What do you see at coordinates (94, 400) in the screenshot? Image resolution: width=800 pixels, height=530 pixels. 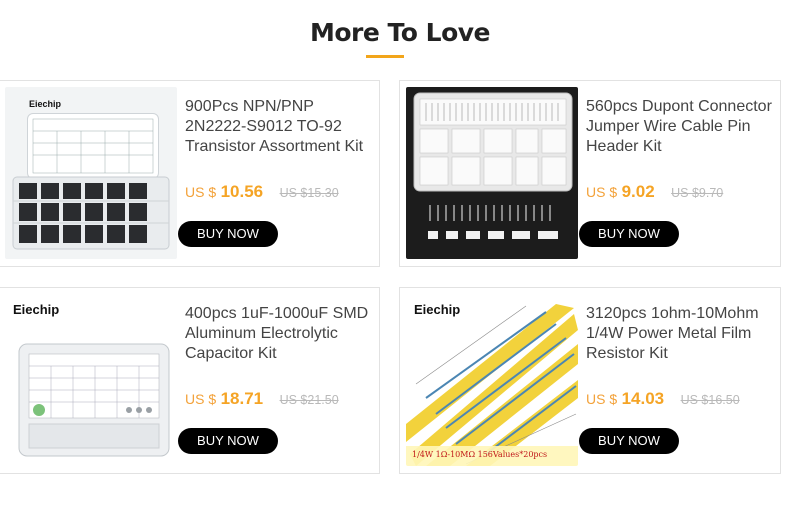 I see `capacitor-box-illustration` at bounding box center [94, 400].